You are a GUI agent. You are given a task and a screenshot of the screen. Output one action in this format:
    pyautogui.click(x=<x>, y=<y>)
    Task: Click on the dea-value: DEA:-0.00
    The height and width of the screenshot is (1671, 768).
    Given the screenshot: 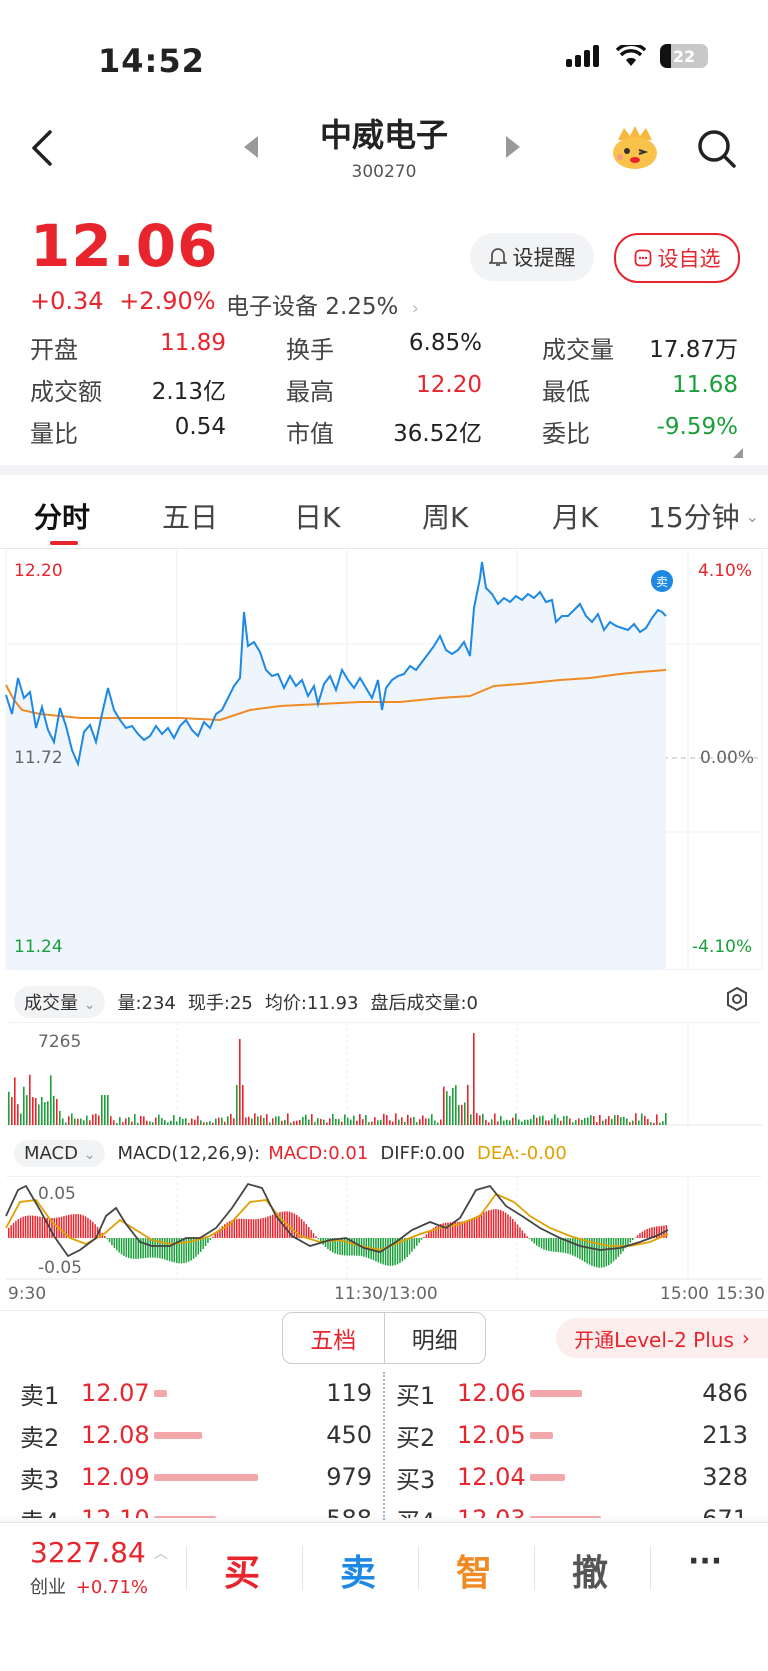 What is the action you would take?
    pyautogui.click(x=522, y=1153)
    